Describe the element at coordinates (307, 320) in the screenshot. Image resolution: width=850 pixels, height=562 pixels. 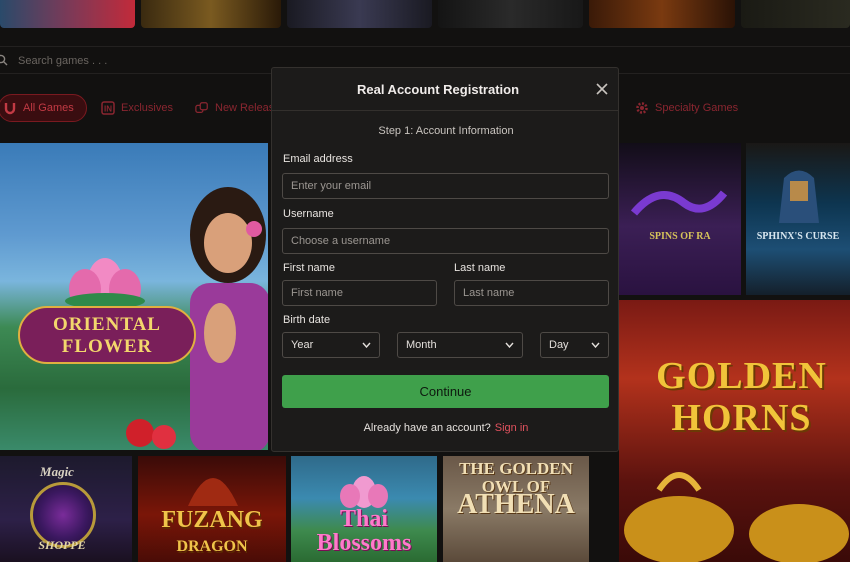
I see `birth-date-label: Birth date` at that location.